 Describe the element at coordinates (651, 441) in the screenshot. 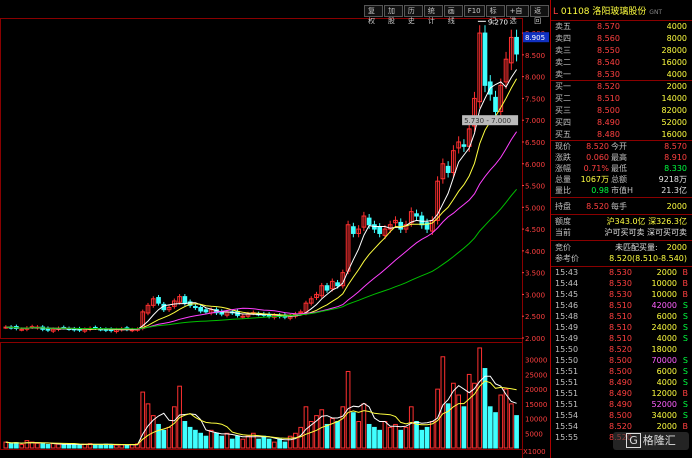

I see `watermark: G 格隆汇` at that location.